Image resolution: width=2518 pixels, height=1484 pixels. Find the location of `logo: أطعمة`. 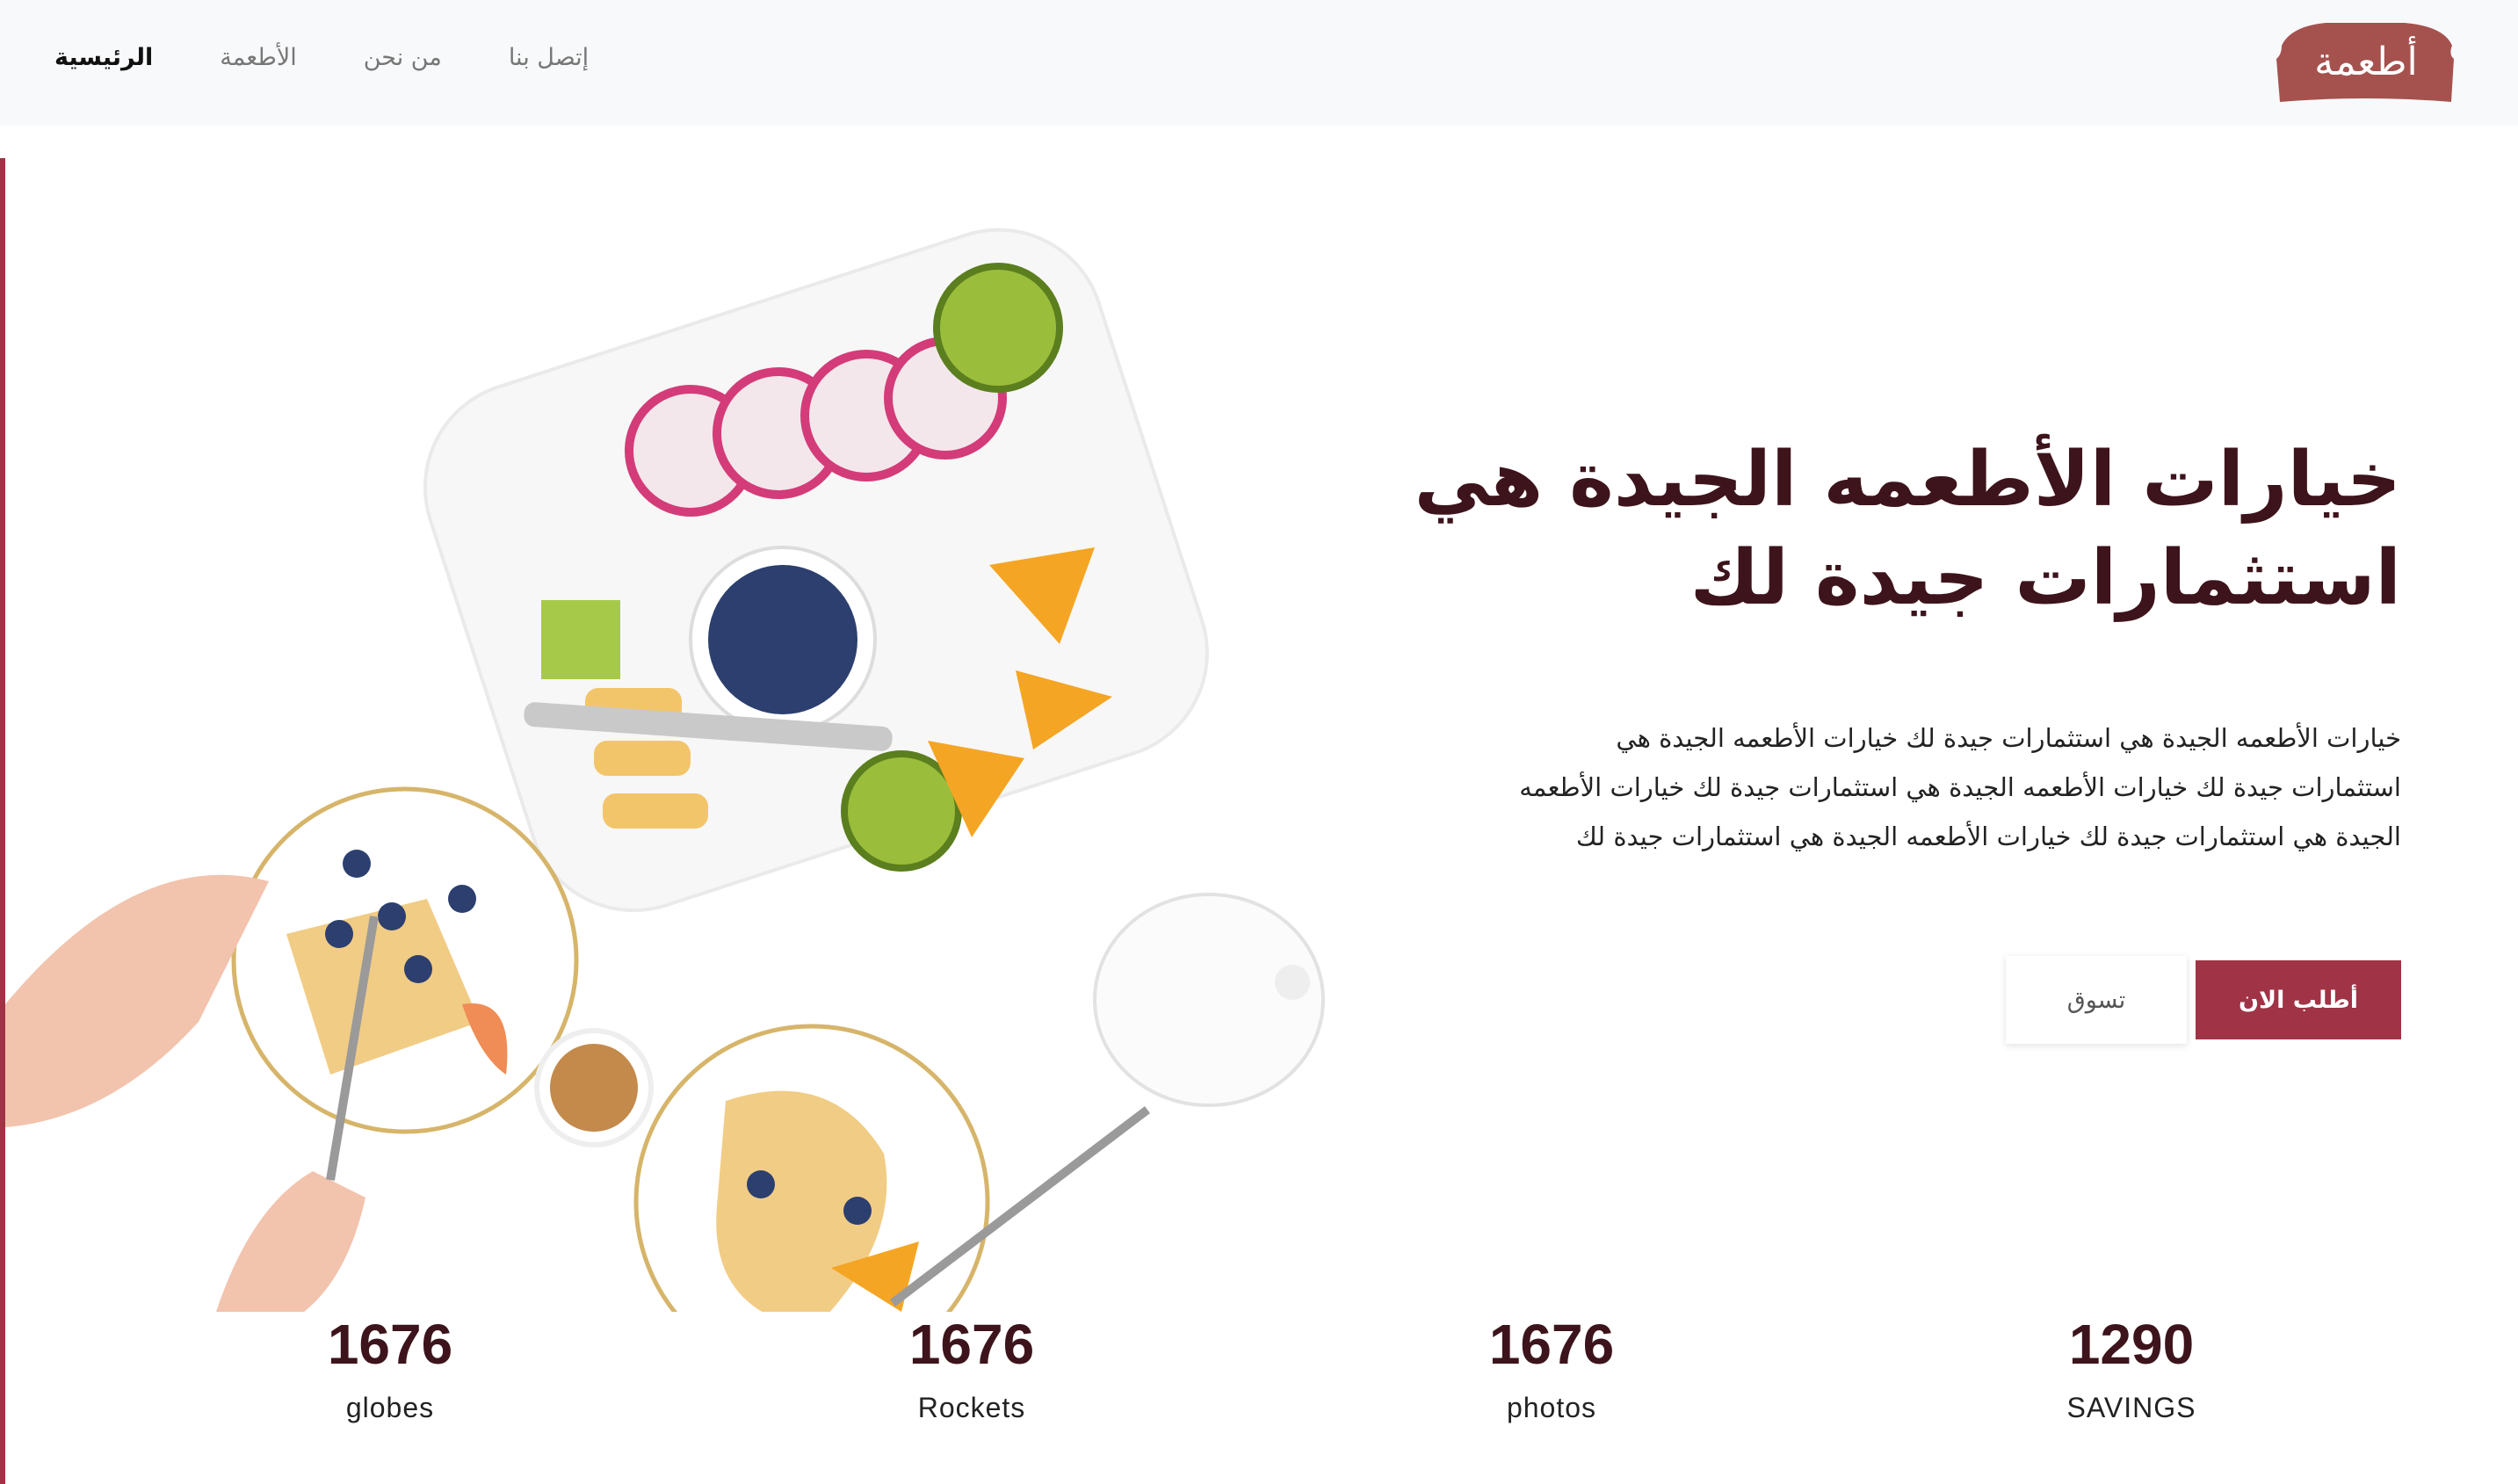

logo: أطعمة is located at coordinates (2366, 62).